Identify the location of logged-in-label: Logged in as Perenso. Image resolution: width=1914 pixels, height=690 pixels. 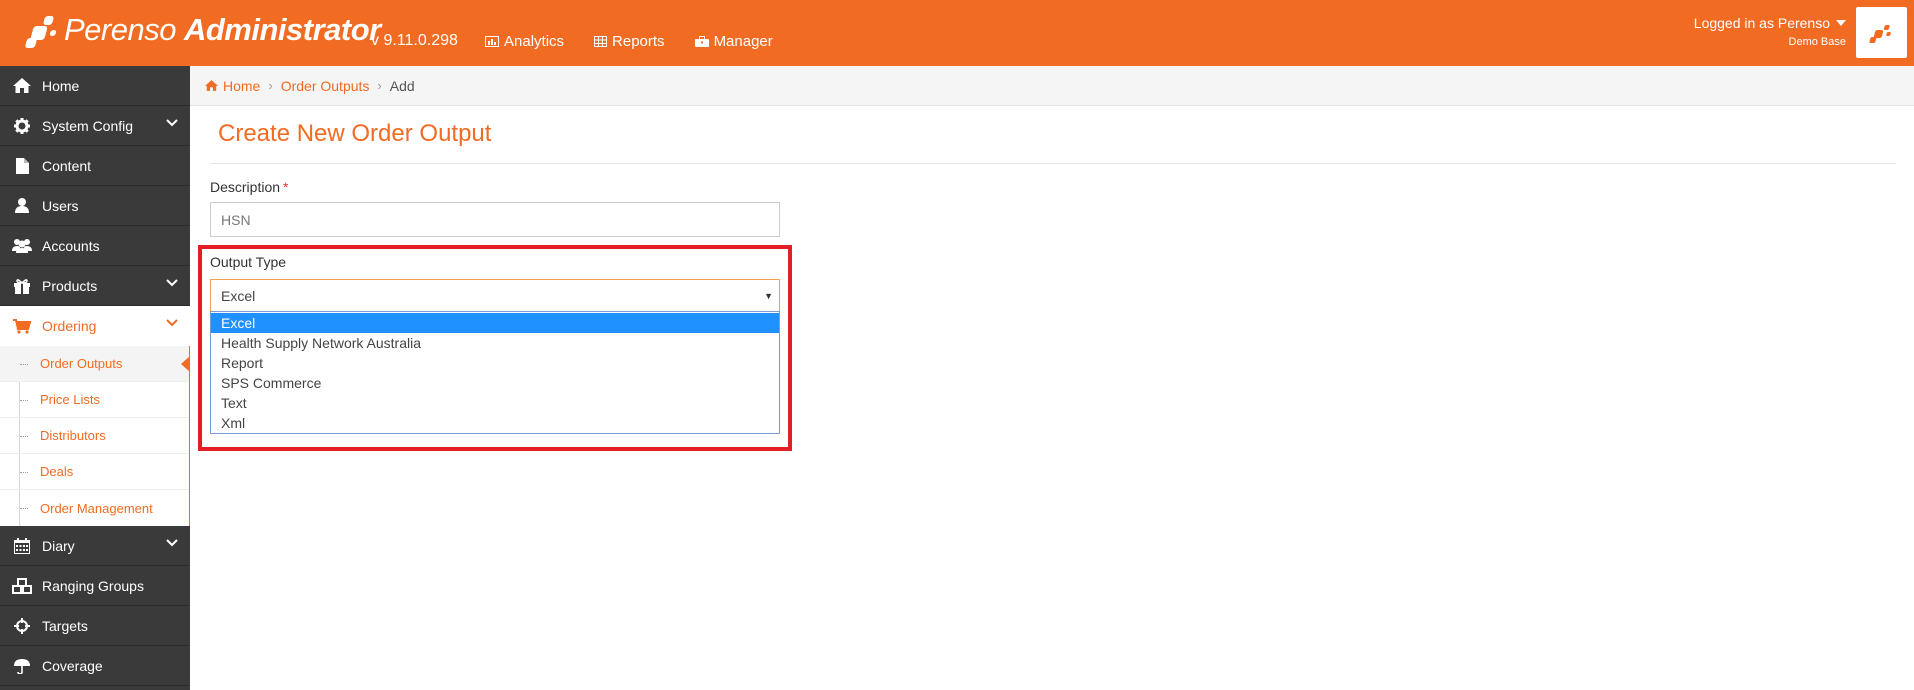
(1761, 23).